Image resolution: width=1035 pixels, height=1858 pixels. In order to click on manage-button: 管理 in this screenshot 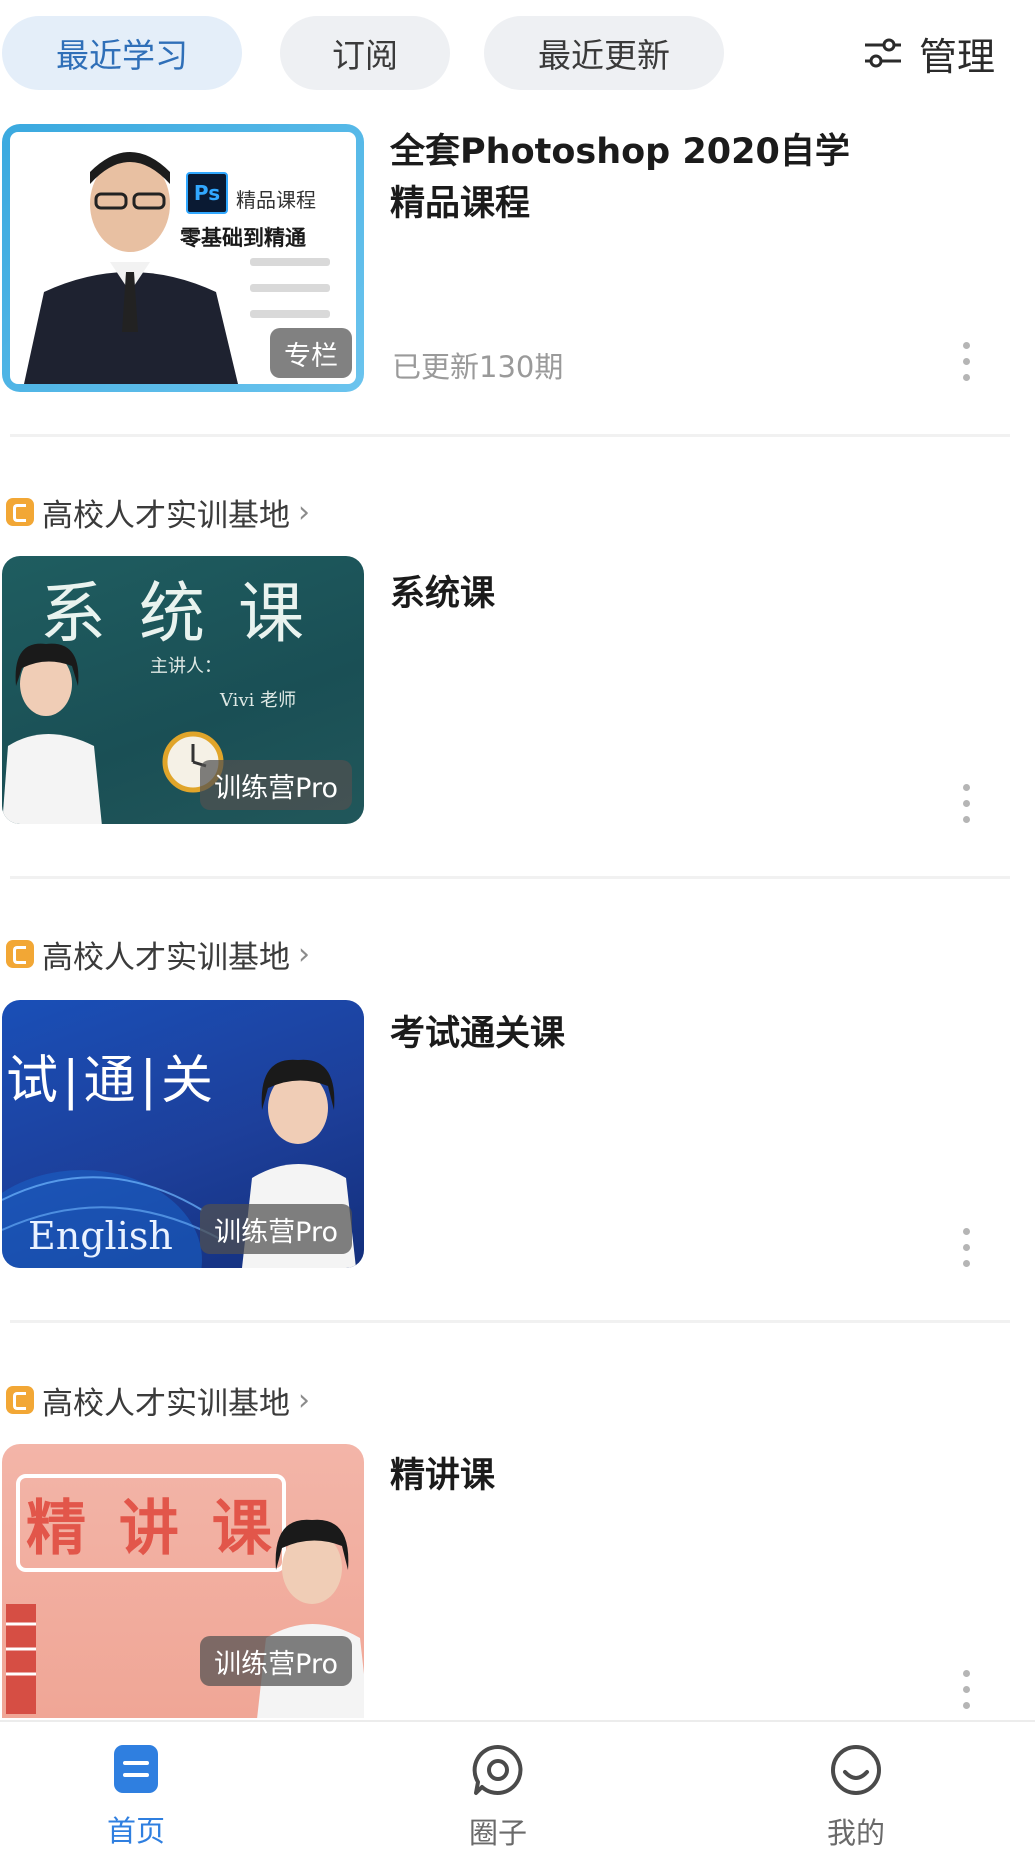, I will do `click(929, 53)`.